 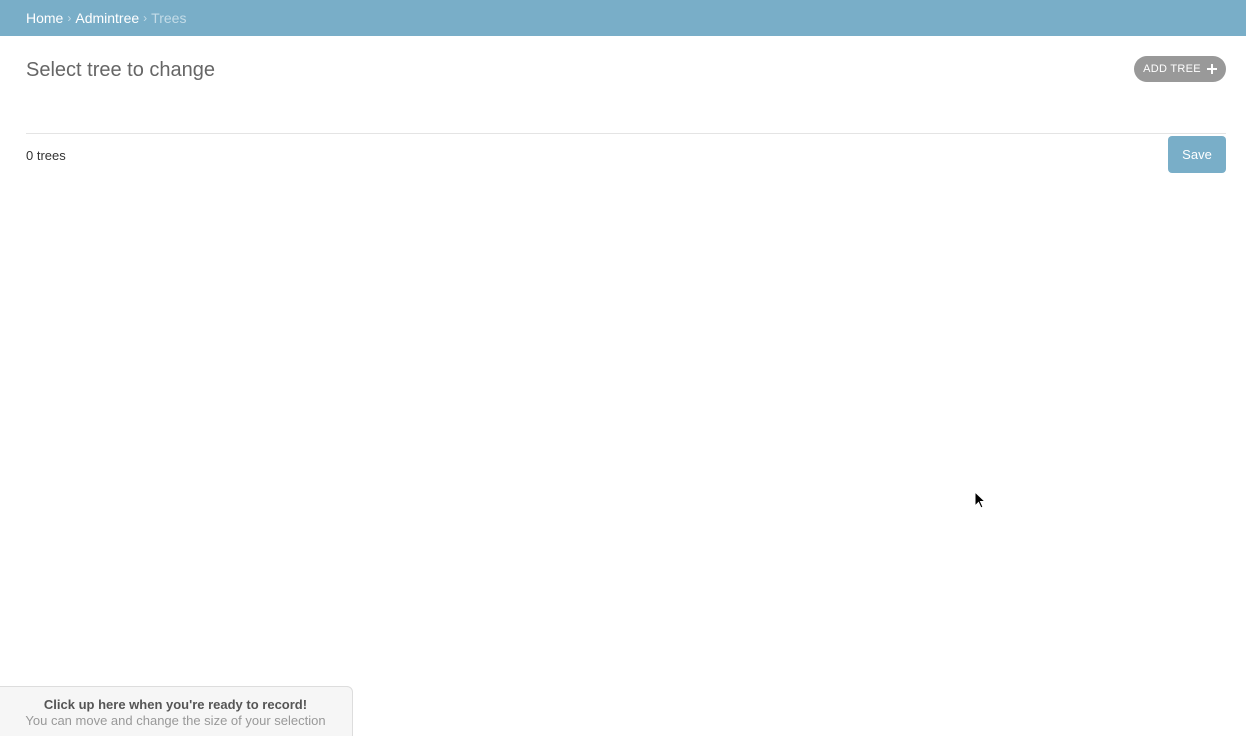 I want to click on add-tree-button-label: Add tree, so click(x=1172, y=69).